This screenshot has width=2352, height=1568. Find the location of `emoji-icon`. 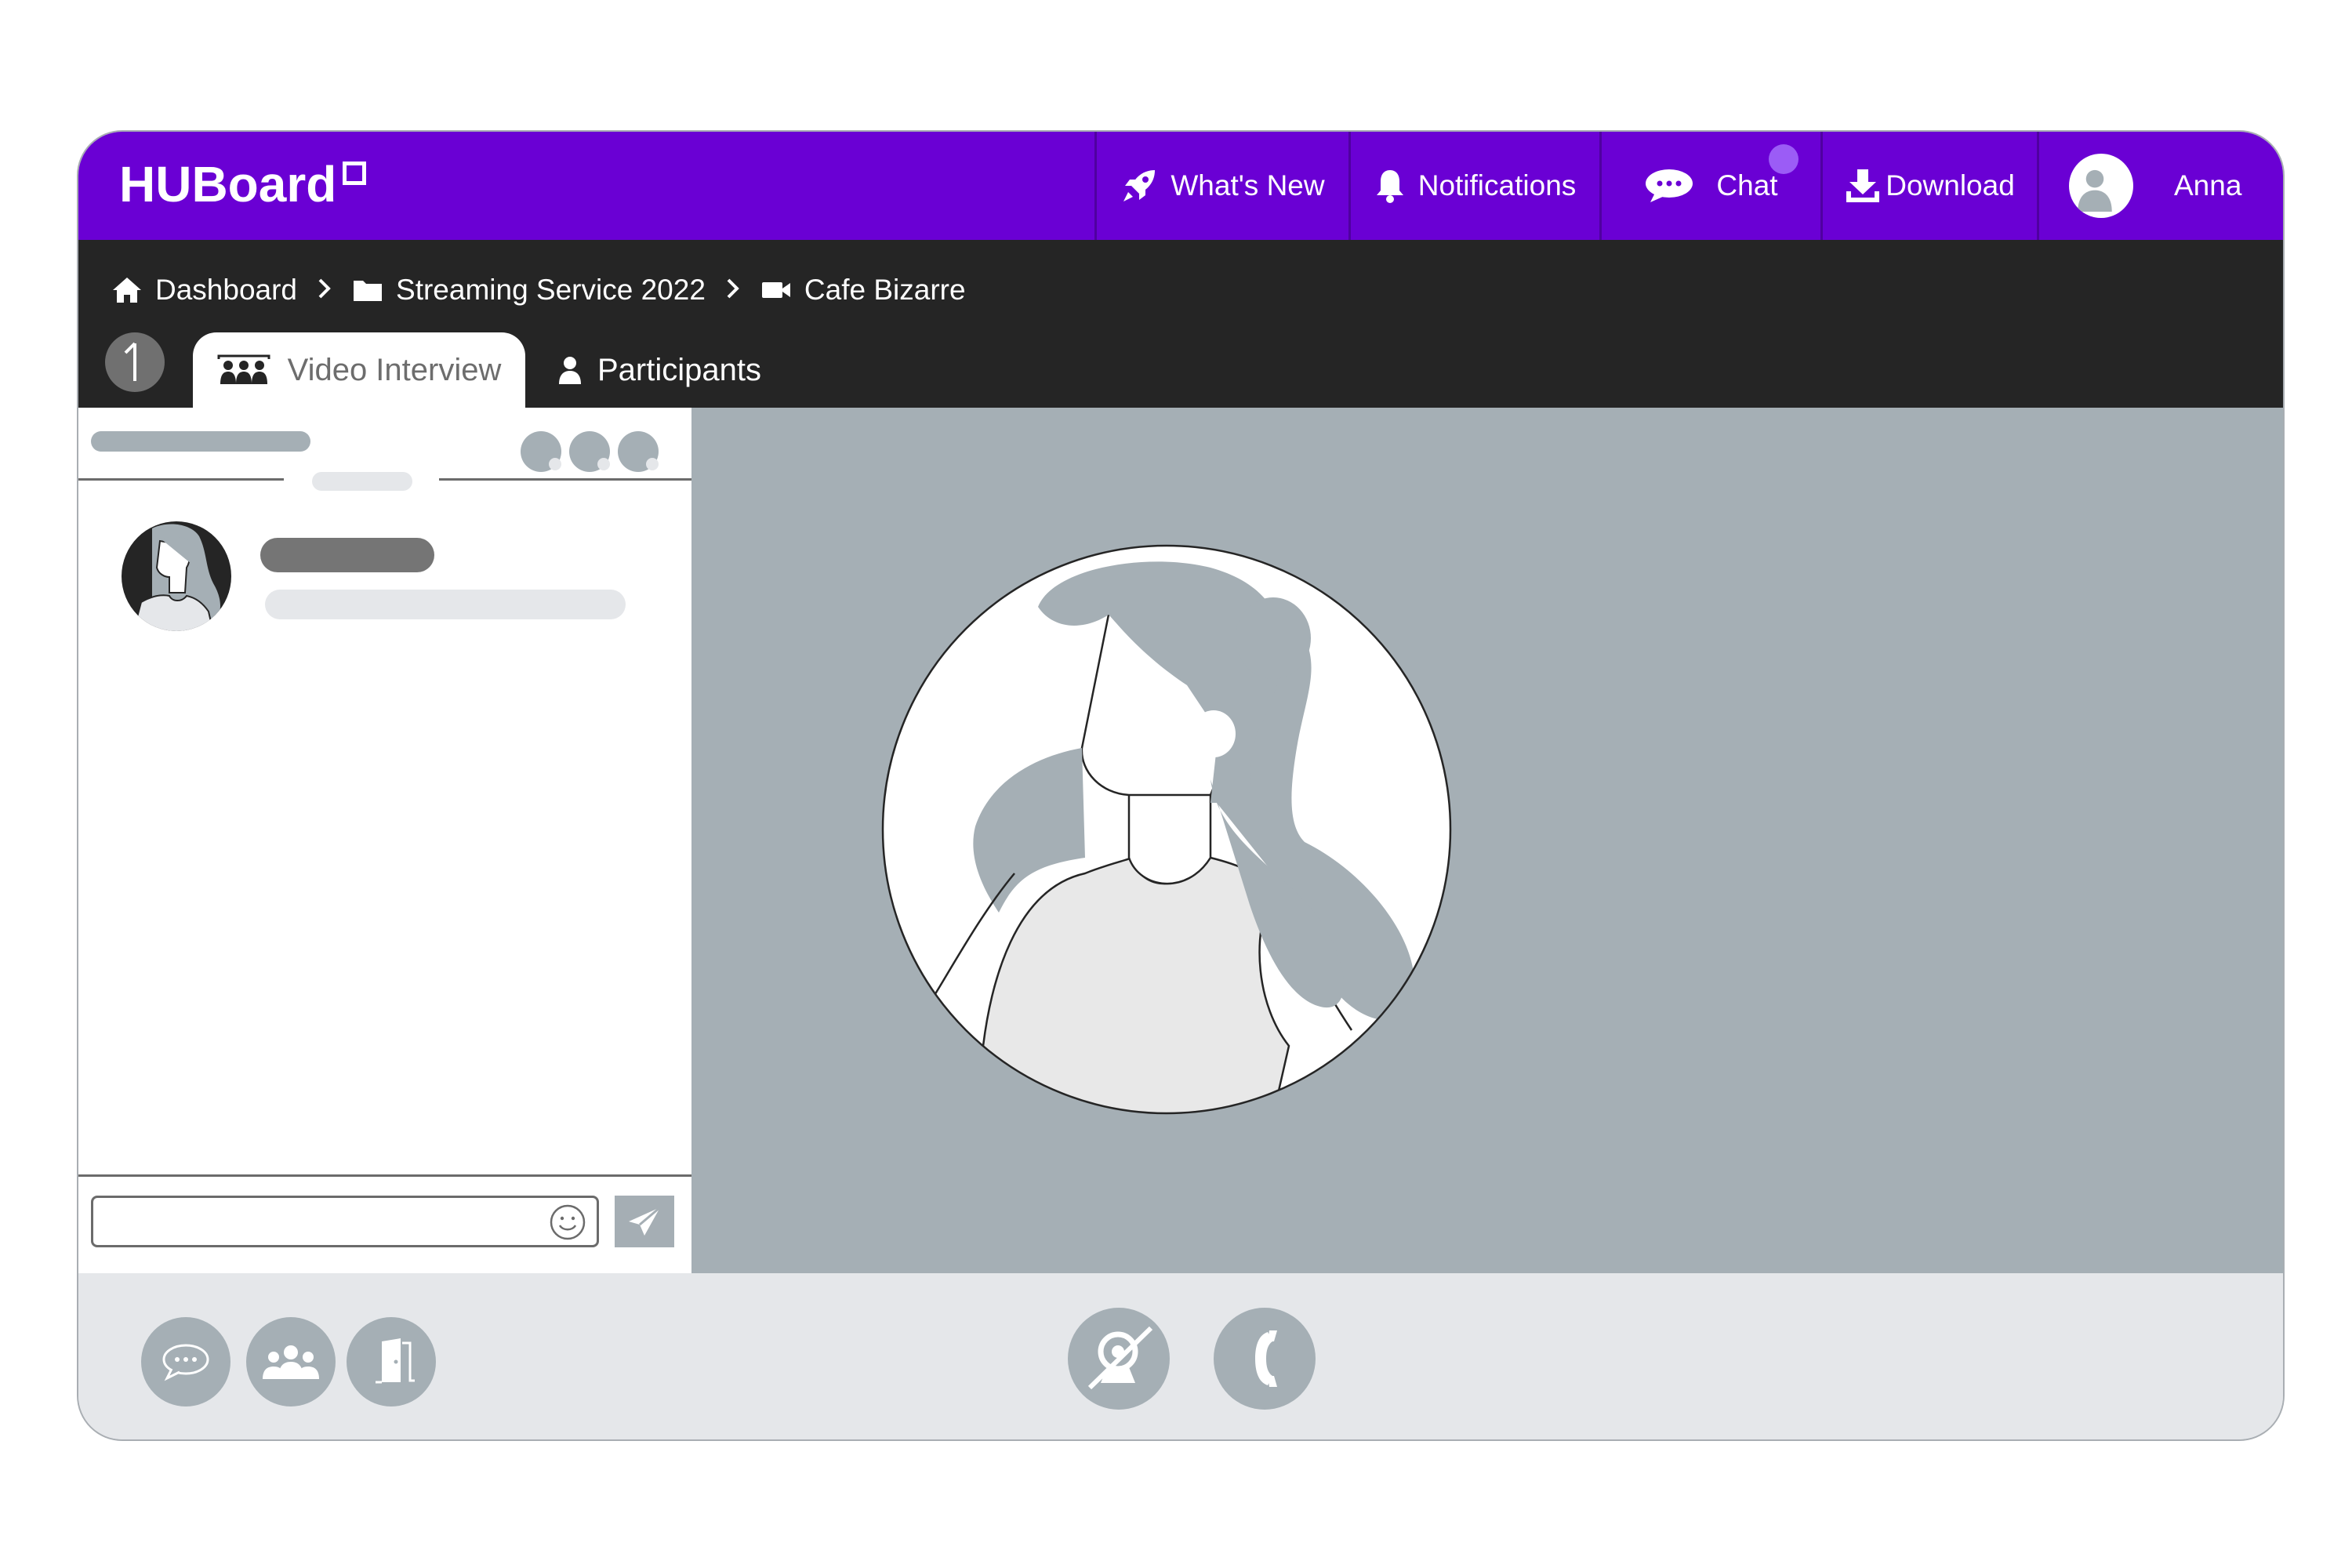

emoji-icon is located at coordinates (567, 1222).